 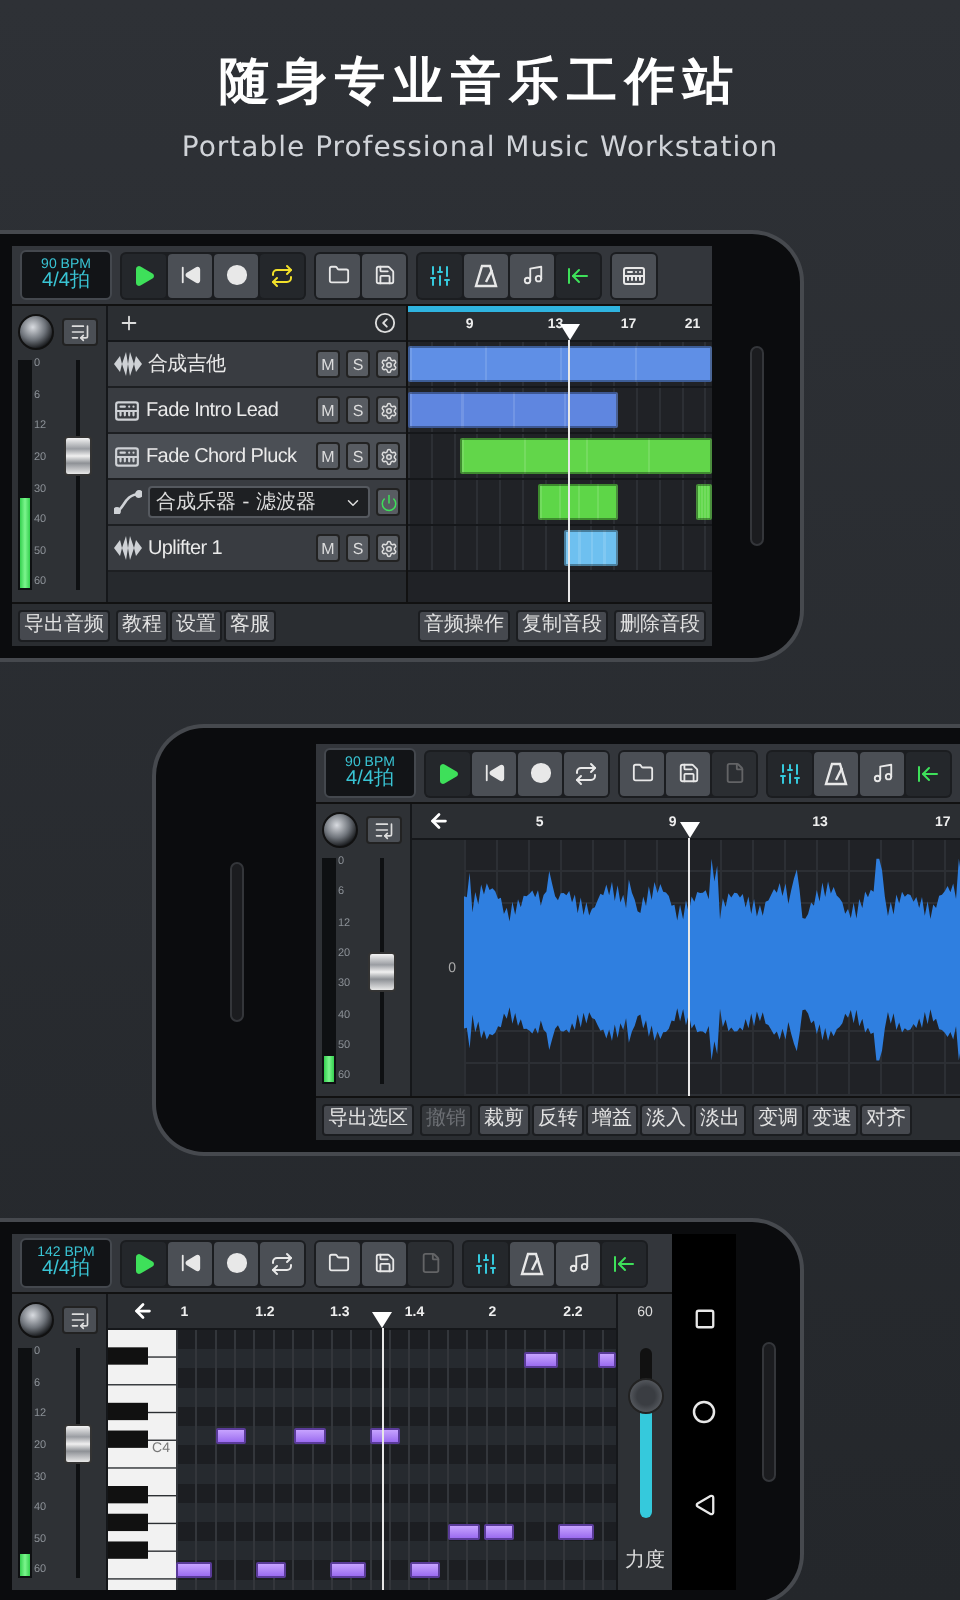 I want to click on plus-icon, so click(x=129, y=323).